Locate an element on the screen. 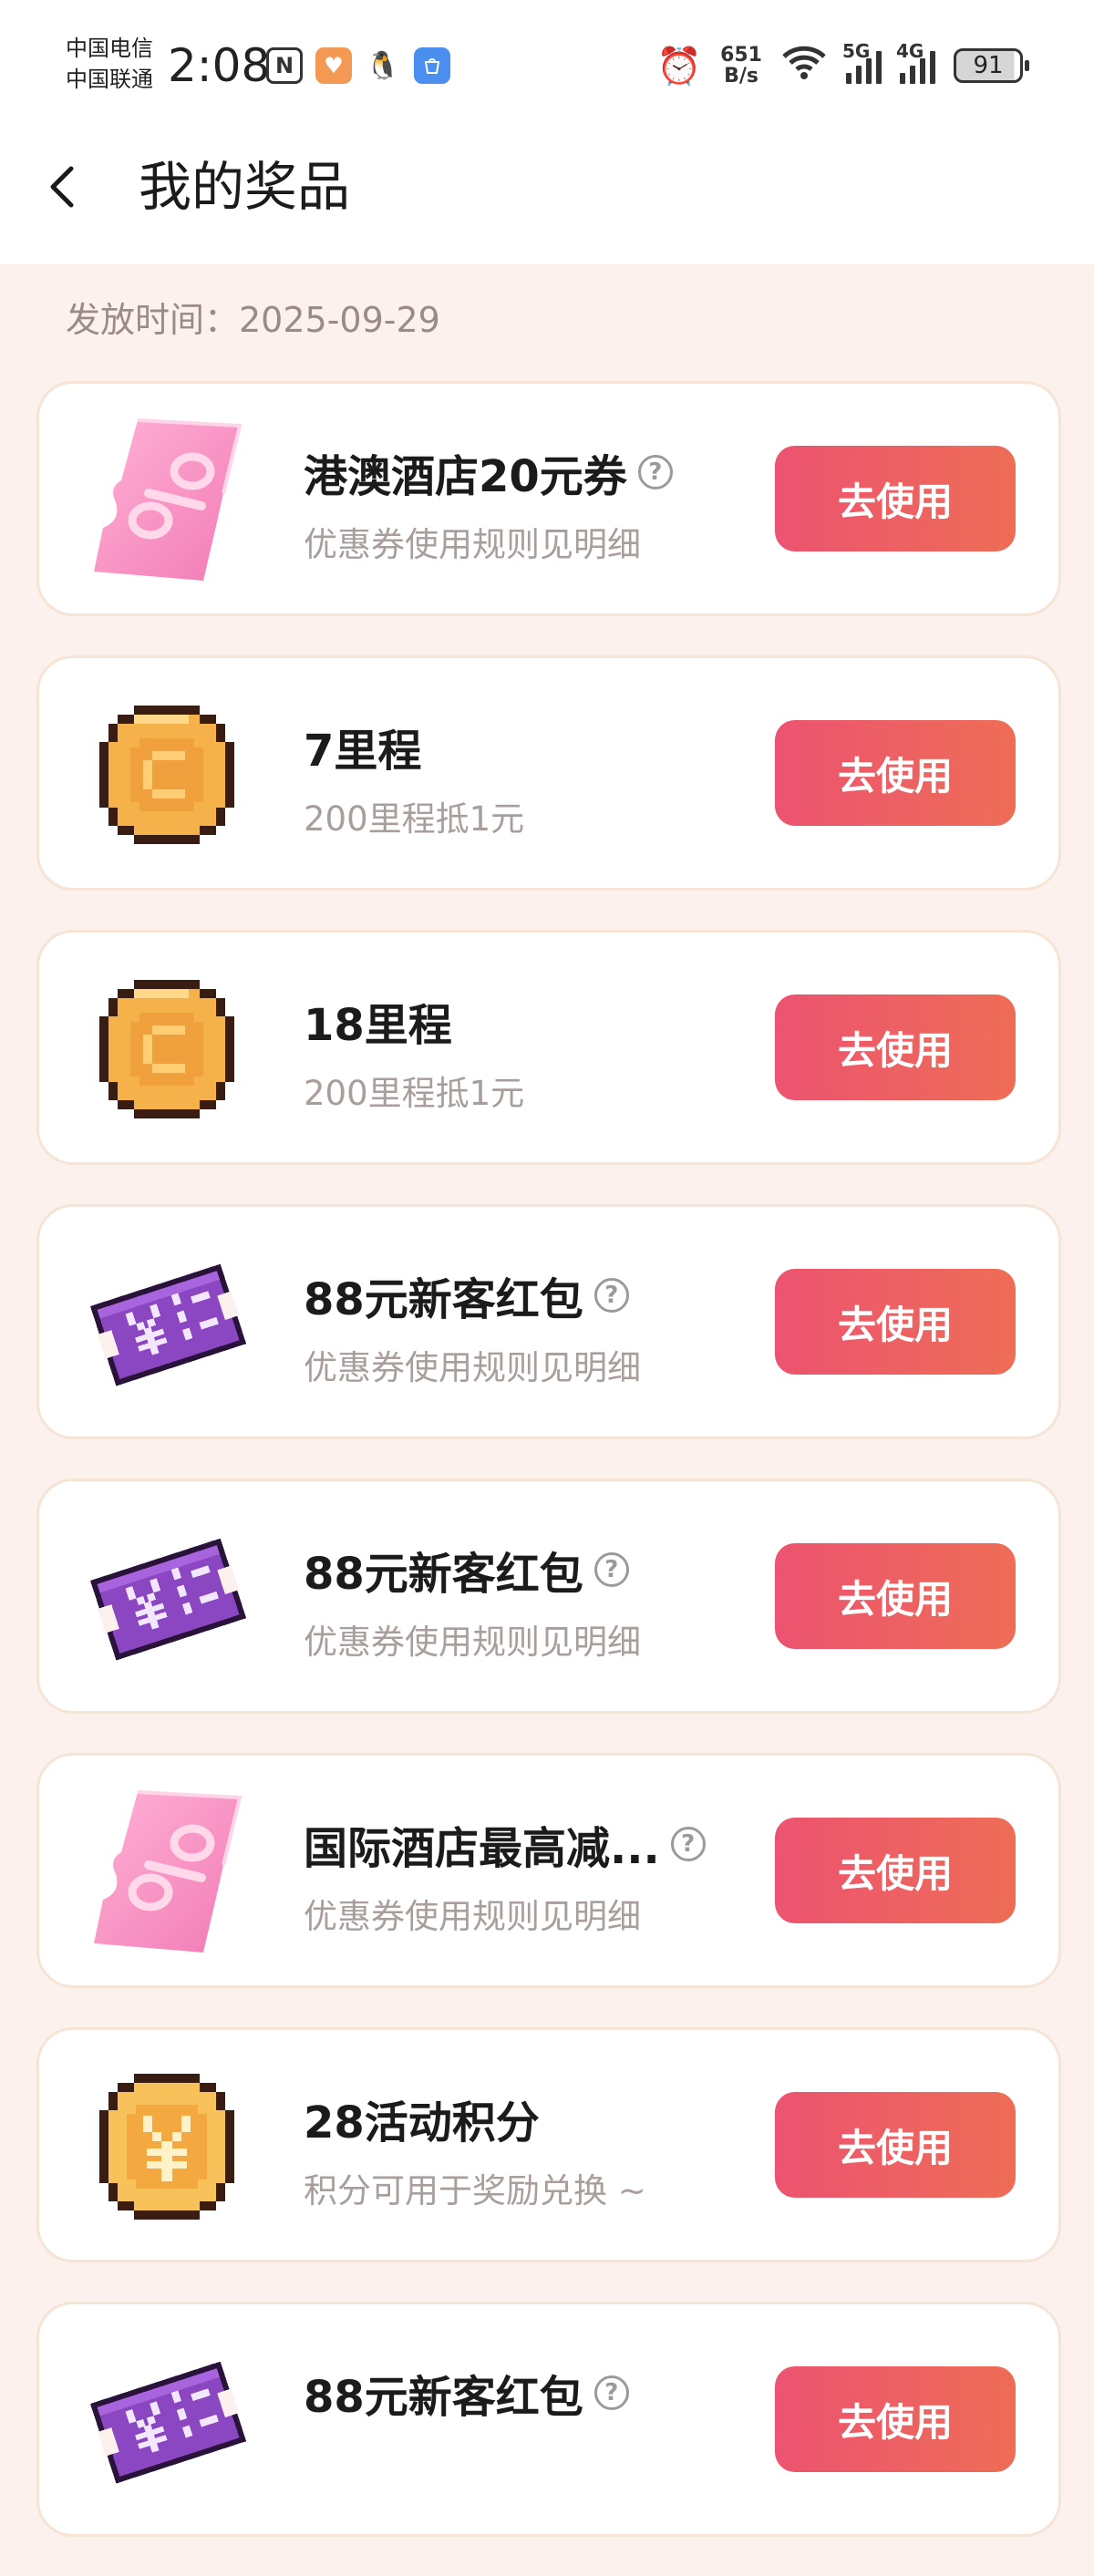 The image size is (1094, 2576). prize-title: 港澳酒店20元券 is located at coordinates (465, 476).